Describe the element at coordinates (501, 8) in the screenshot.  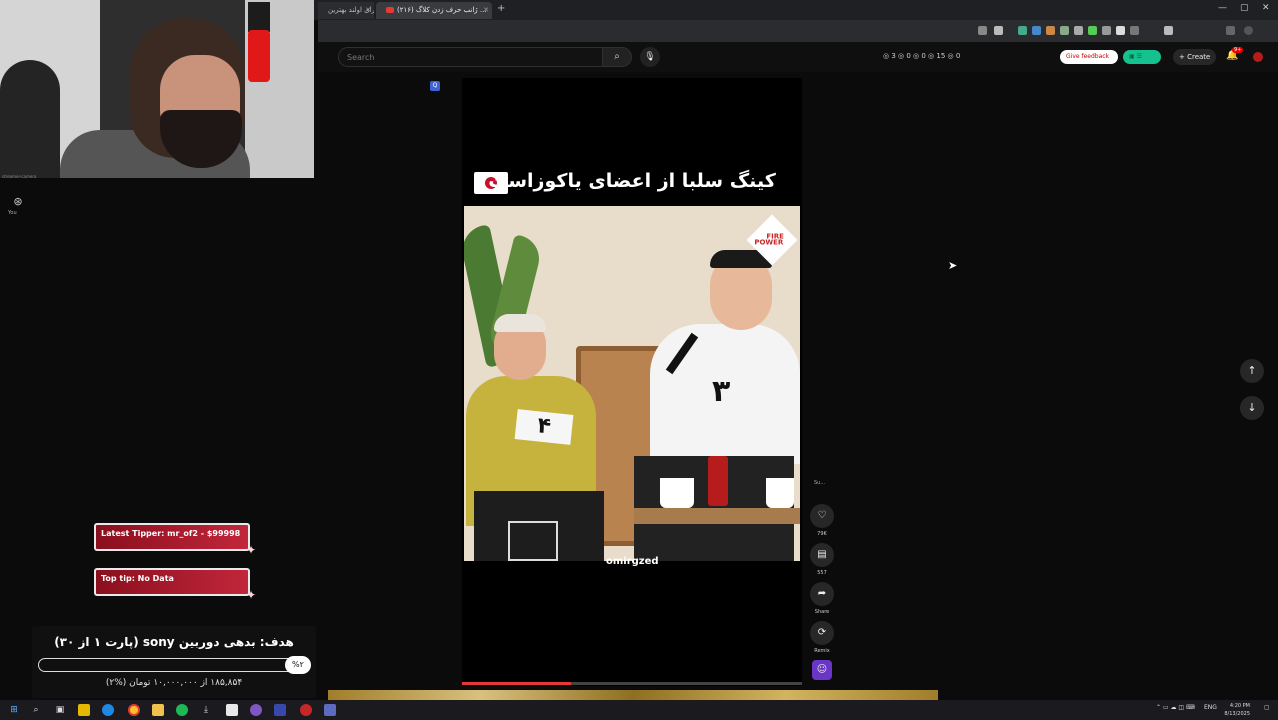
I see `new-tab-button: +` at that location.